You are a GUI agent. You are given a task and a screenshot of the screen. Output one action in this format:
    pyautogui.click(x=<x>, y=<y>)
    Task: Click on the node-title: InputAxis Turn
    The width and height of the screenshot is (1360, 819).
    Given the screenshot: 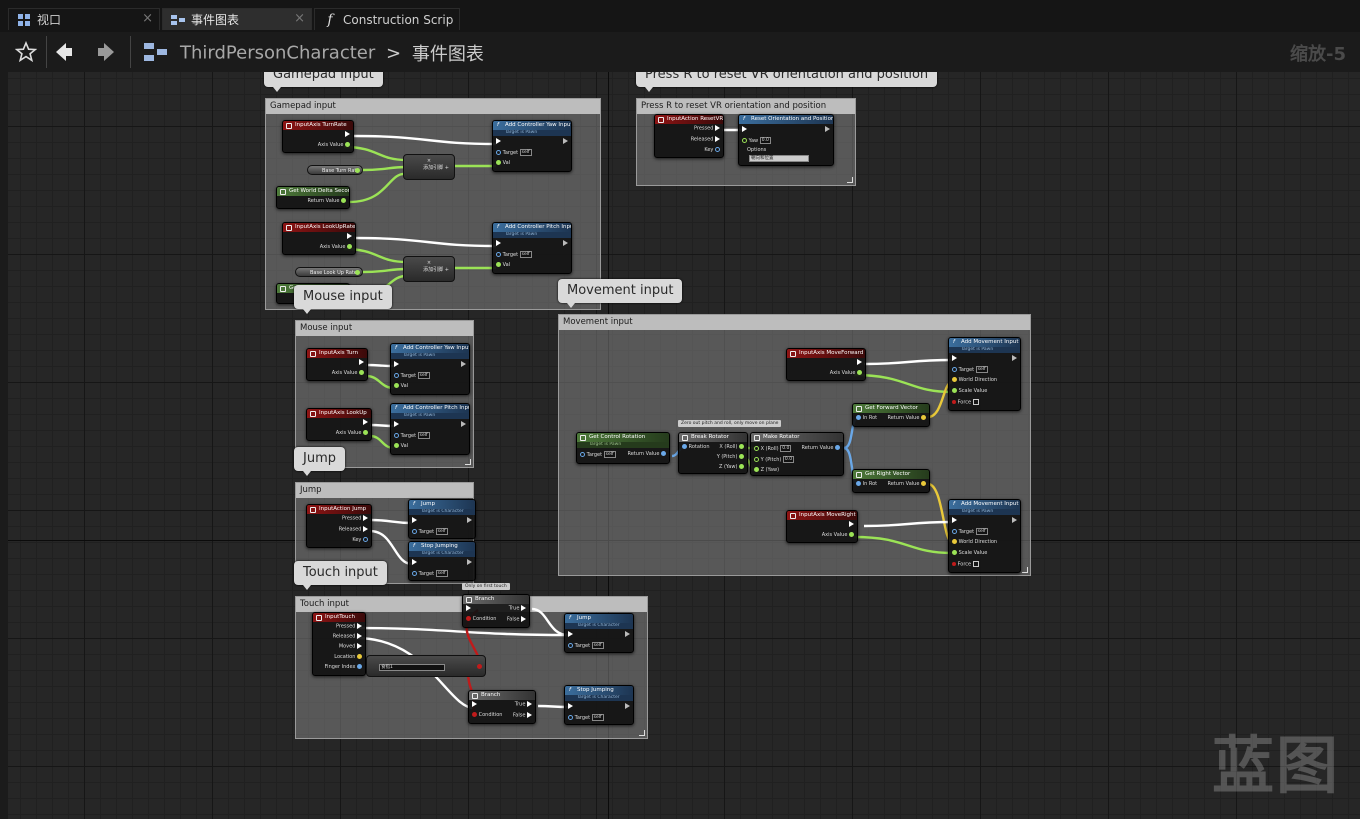 What is the action you would take?
    pyautogui.click(x=337, y=353)
    